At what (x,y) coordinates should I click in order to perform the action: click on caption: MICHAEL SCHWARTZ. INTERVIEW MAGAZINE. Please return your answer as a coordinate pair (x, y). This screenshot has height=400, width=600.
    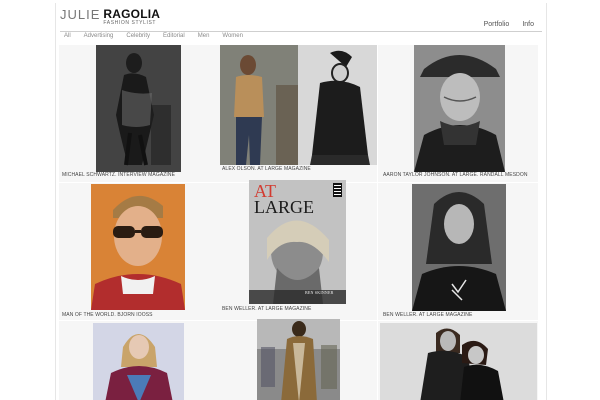
    Looking at the image, I should click on (119, 175).